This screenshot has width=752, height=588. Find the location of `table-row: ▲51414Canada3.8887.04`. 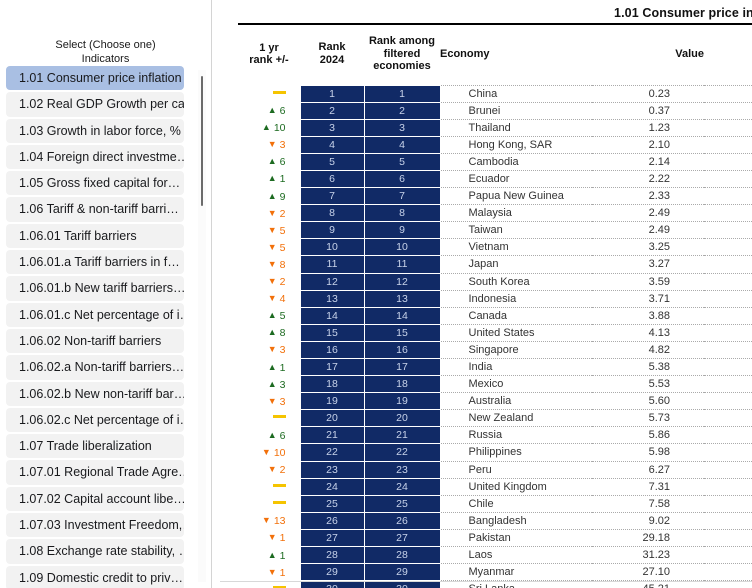

table-row: ▲51414Canada3.8887.04 is located at coordinates (495, 315).